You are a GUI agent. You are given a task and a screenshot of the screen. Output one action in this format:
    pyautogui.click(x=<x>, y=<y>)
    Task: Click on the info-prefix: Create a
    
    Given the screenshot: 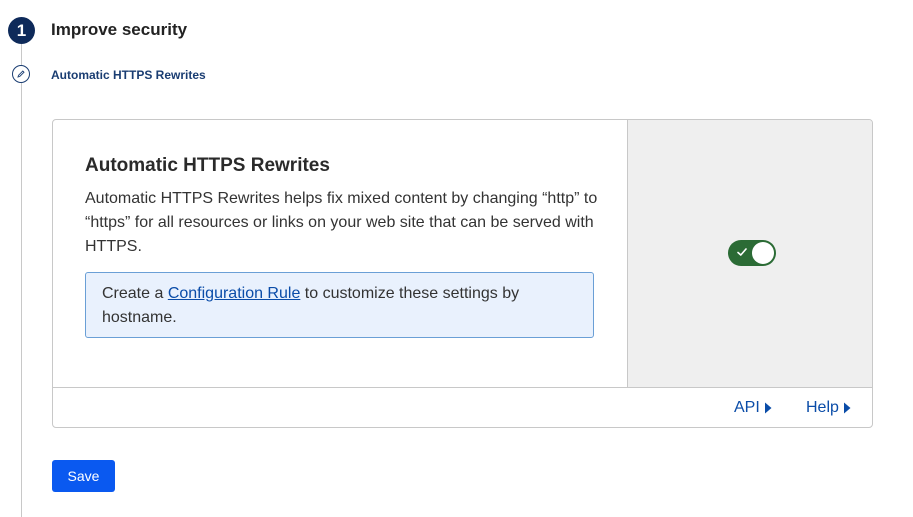 What is the action you would take?
    pyautogui.click(x=135, y=293)
    